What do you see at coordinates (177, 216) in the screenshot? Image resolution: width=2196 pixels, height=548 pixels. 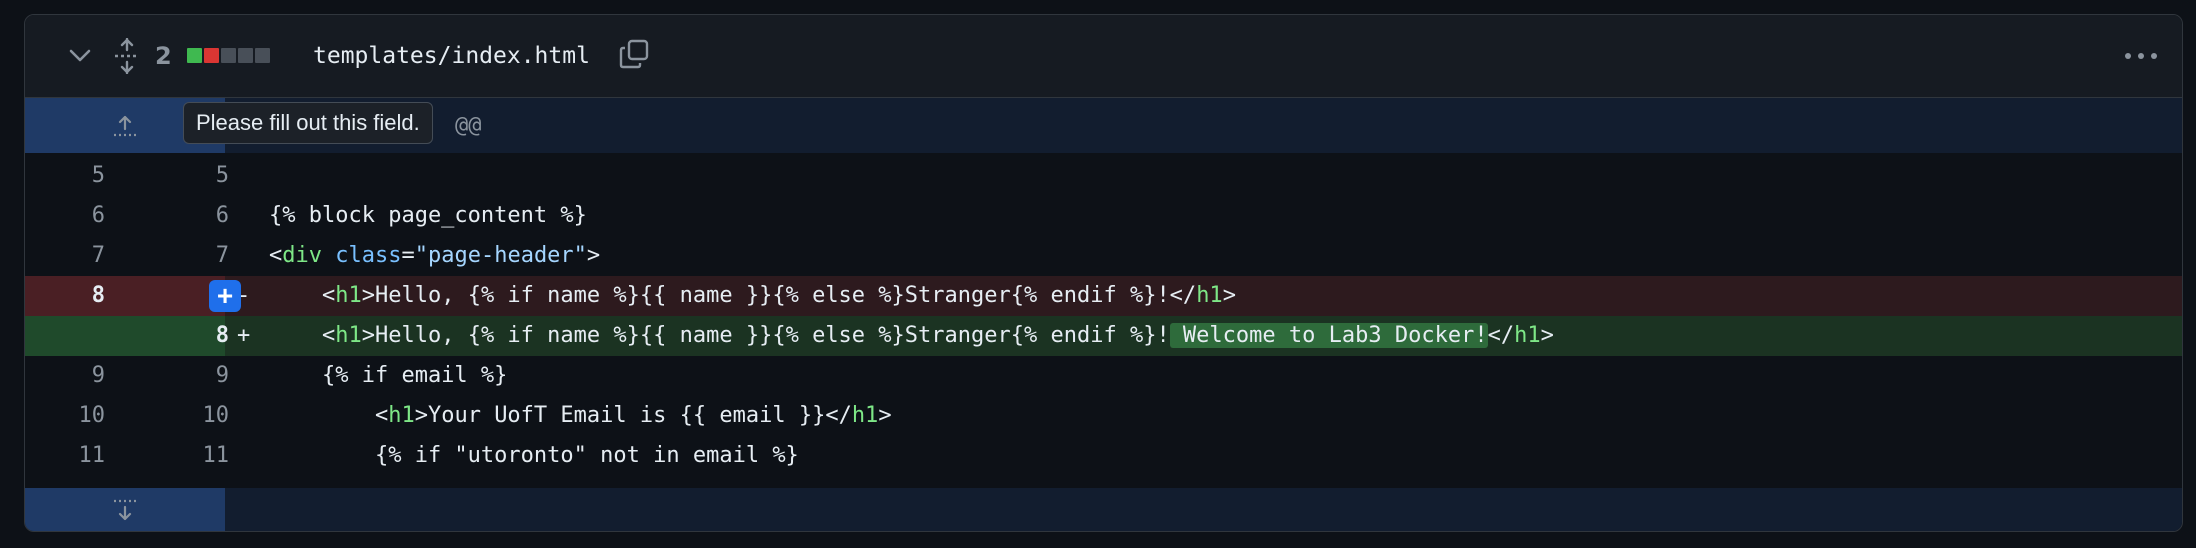 I see `new-line-number: 6` at bounding box center [177, 216].